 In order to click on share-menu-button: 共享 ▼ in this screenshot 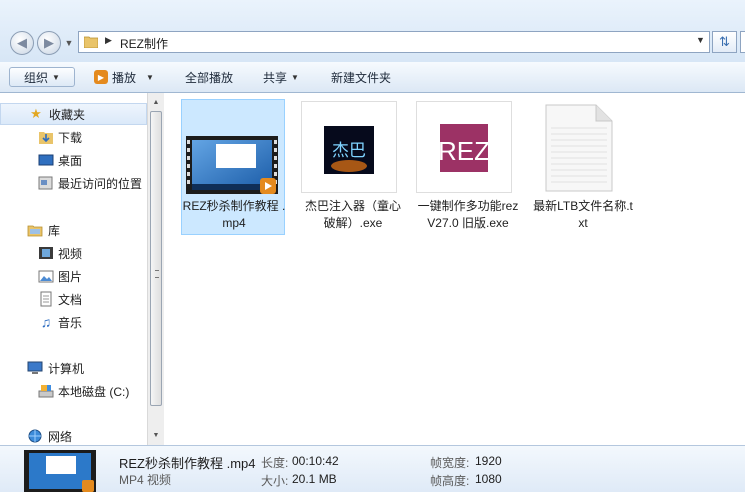, I will do `click(281, 77)`.